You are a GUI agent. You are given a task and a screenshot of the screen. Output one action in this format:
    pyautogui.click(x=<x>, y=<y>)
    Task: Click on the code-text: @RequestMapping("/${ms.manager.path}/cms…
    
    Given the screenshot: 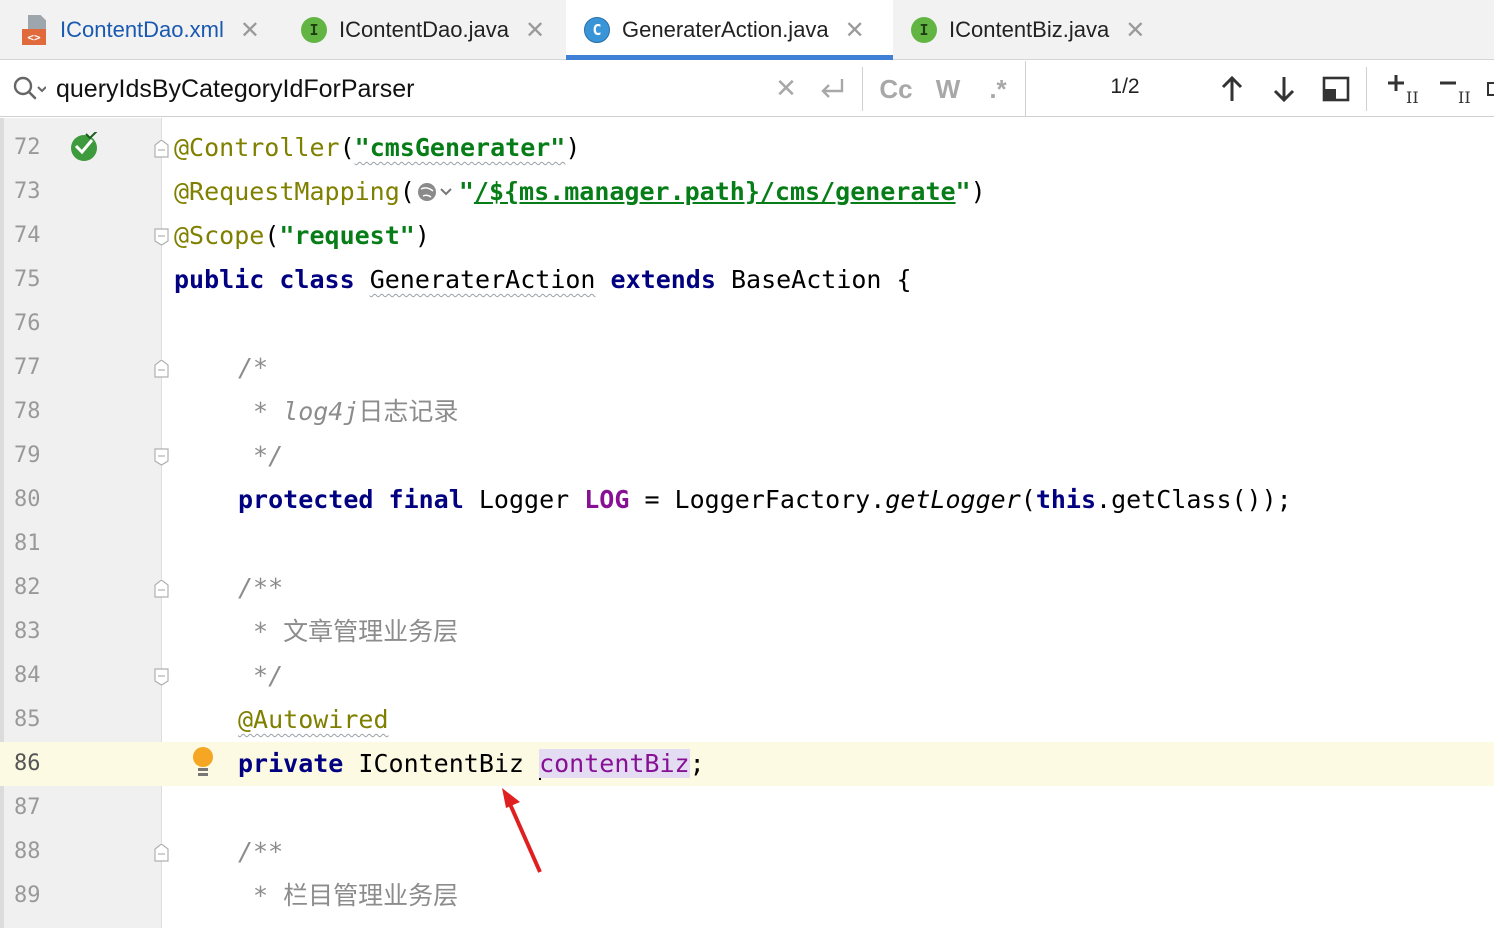 What is the action you would take?
    pyautogui.click(x=580, y=191)
    